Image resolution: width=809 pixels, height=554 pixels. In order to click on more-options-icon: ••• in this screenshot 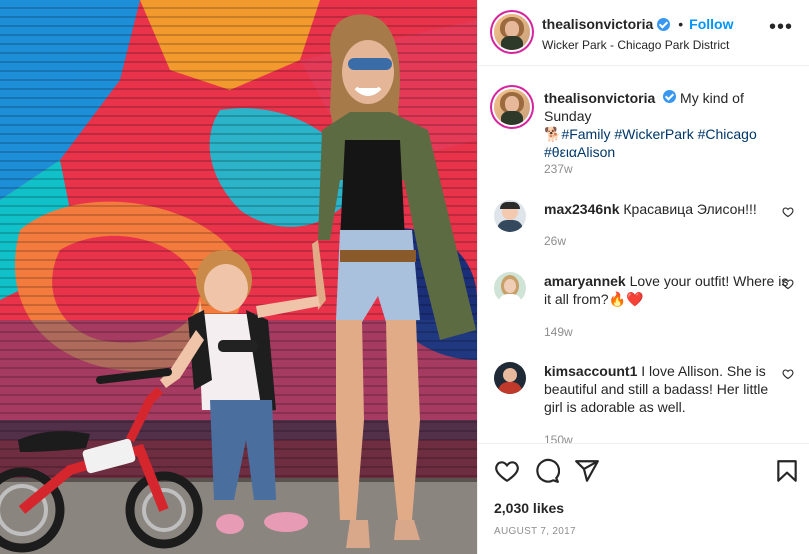, I will do `click(781, 27)`.